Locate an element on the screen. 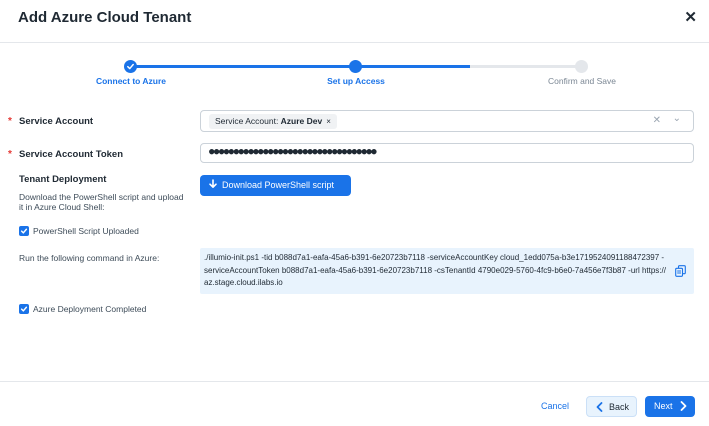 The width and height of the screenshot is (709, 426). step-label-connect: Connect to Azure is located at coordinates (131, 81).